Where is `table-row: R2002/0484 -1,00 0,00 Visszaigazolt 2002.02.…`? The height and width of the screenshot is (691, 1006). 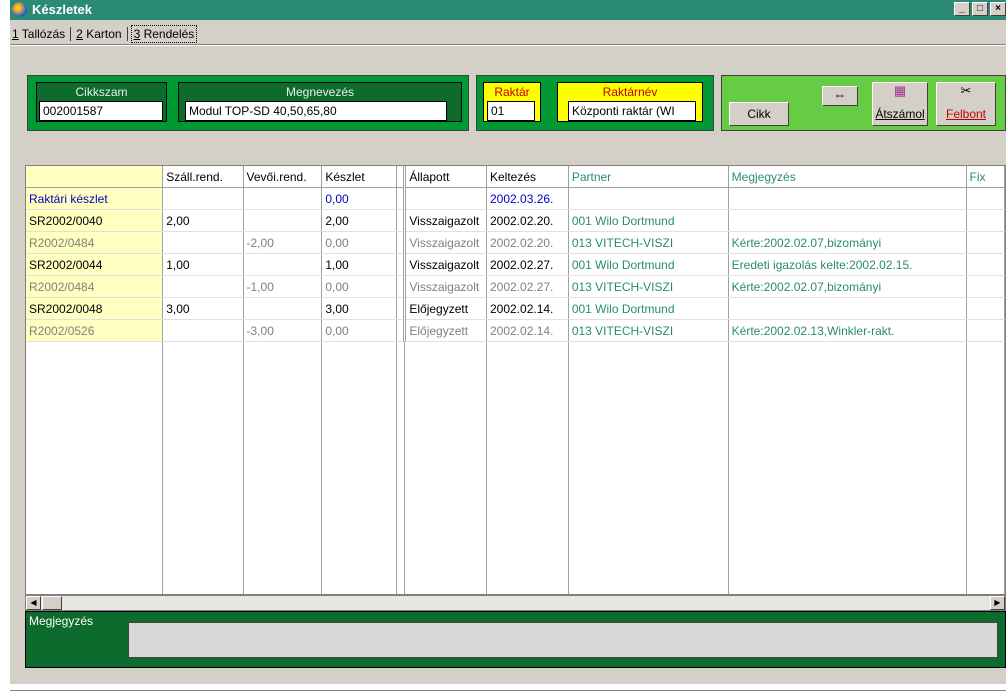 table-row: R2002/0484 -1,00 0,00 Visszaigazolt 2002.02.… is located at coordinates (515, 286).